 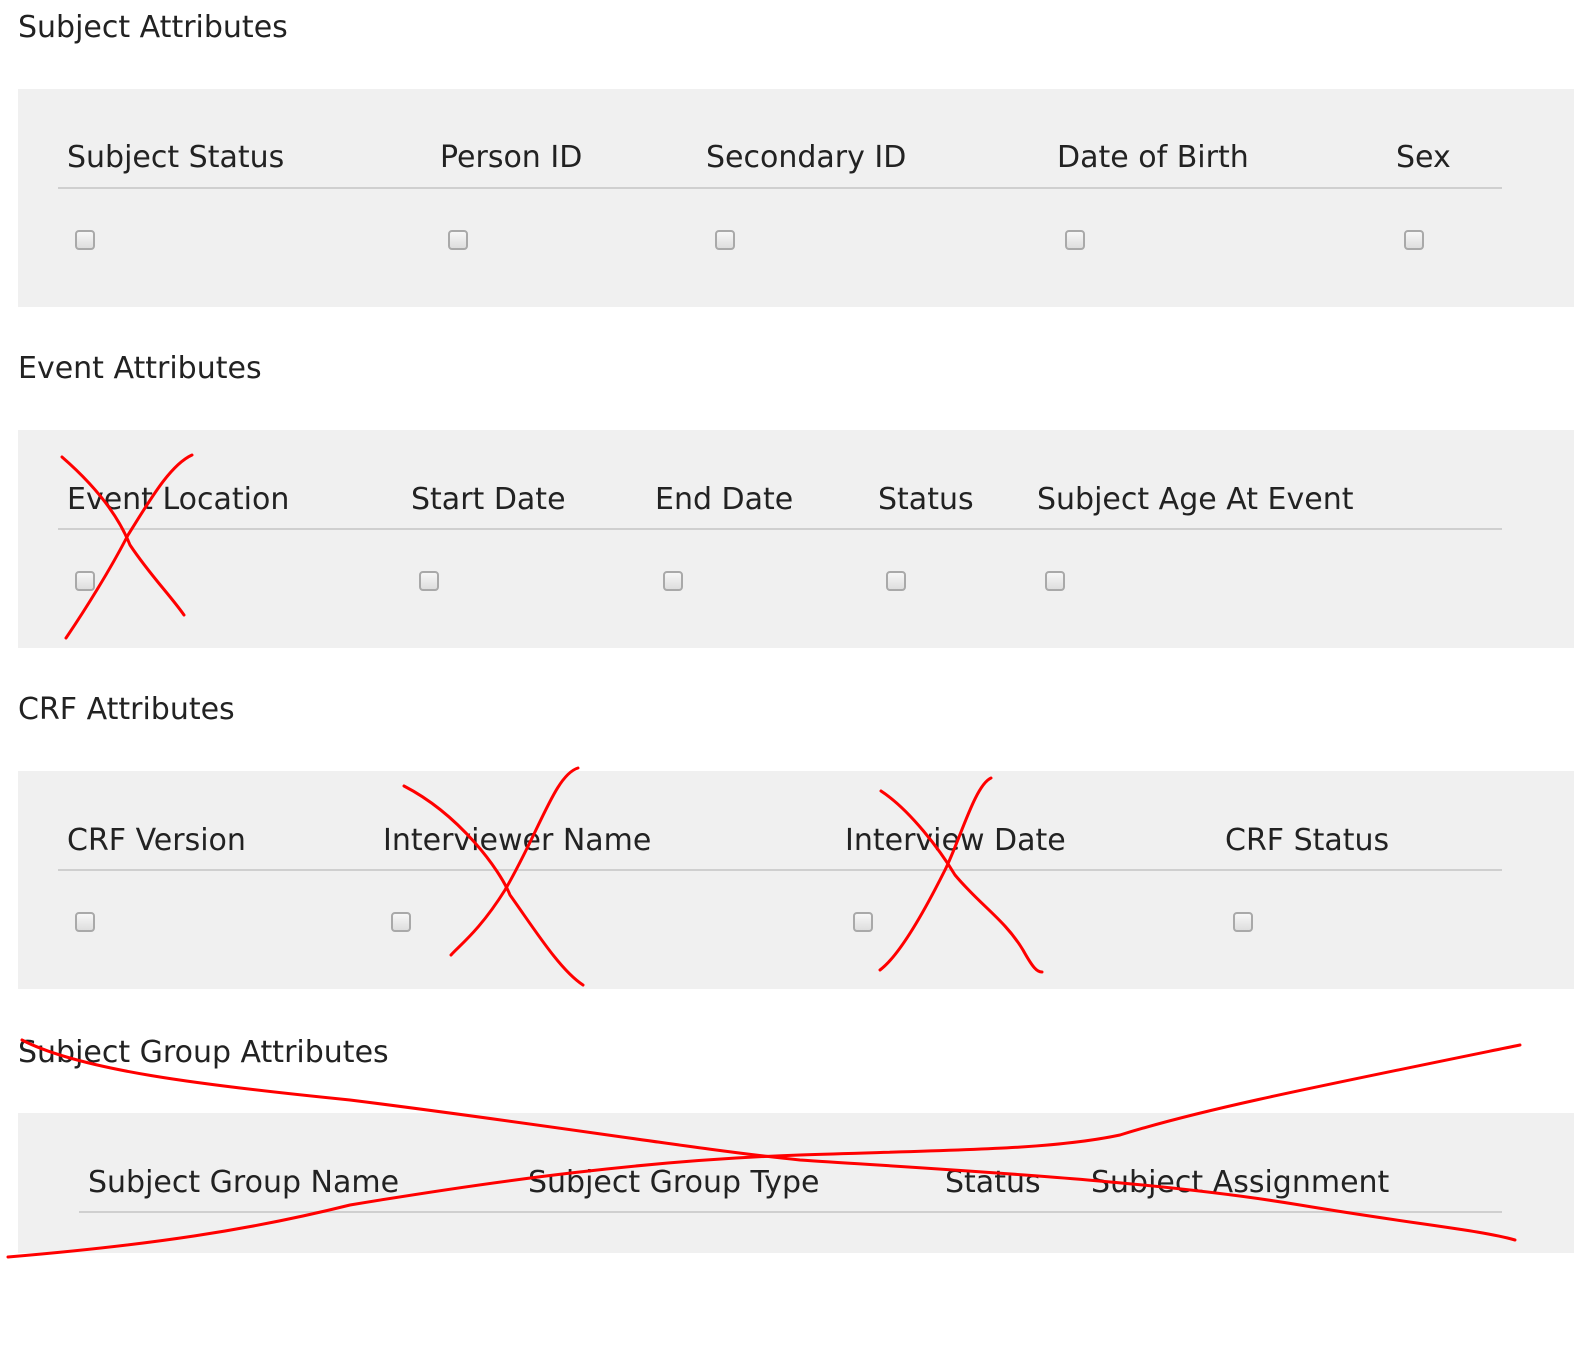 I want to click on crf-status-checkbox, so click(x=1243, y=922).